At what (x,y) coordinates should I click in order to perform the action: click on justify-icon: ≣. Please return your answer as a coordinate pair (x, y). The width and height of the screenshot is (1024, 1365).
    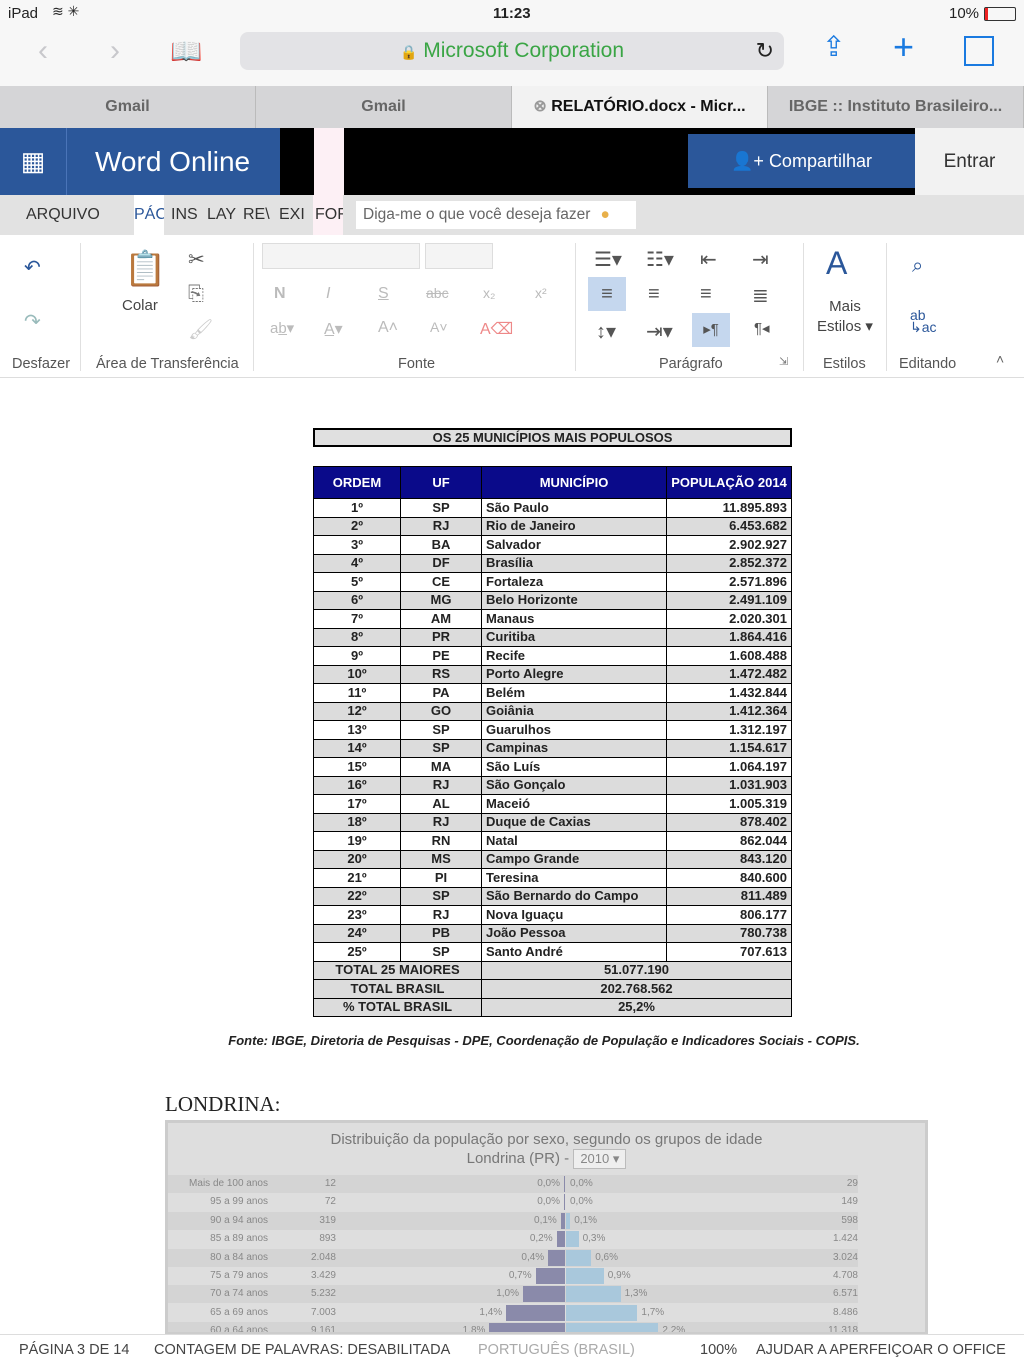
    Looking at the image, I should click on (760, 295).